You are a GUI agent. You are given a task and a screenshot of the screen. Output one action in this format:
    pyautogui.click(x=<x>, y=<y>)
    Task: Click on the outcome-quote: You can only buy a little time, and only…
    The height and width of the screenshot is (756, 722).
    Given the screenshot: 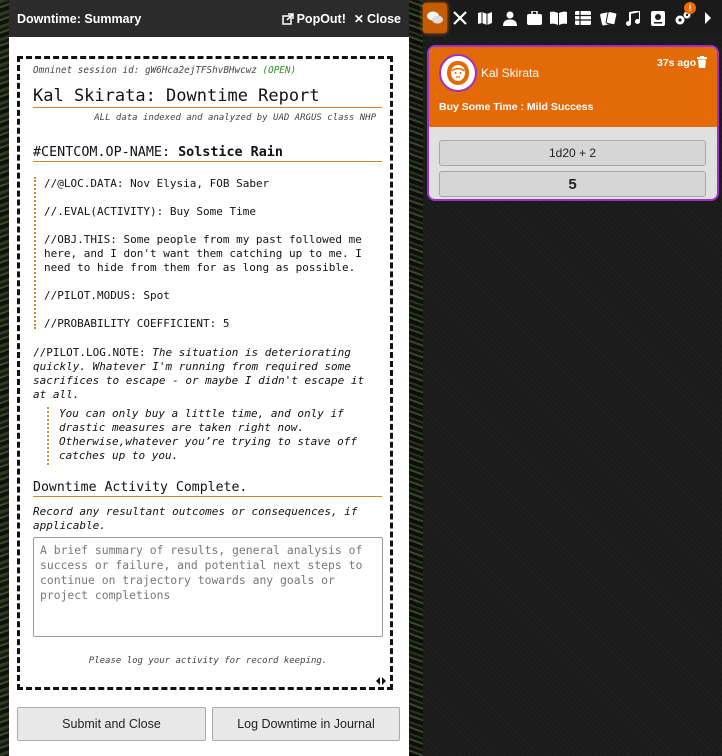 What is the action you would take?
    pyautogui.click(x=206, y=436)
    